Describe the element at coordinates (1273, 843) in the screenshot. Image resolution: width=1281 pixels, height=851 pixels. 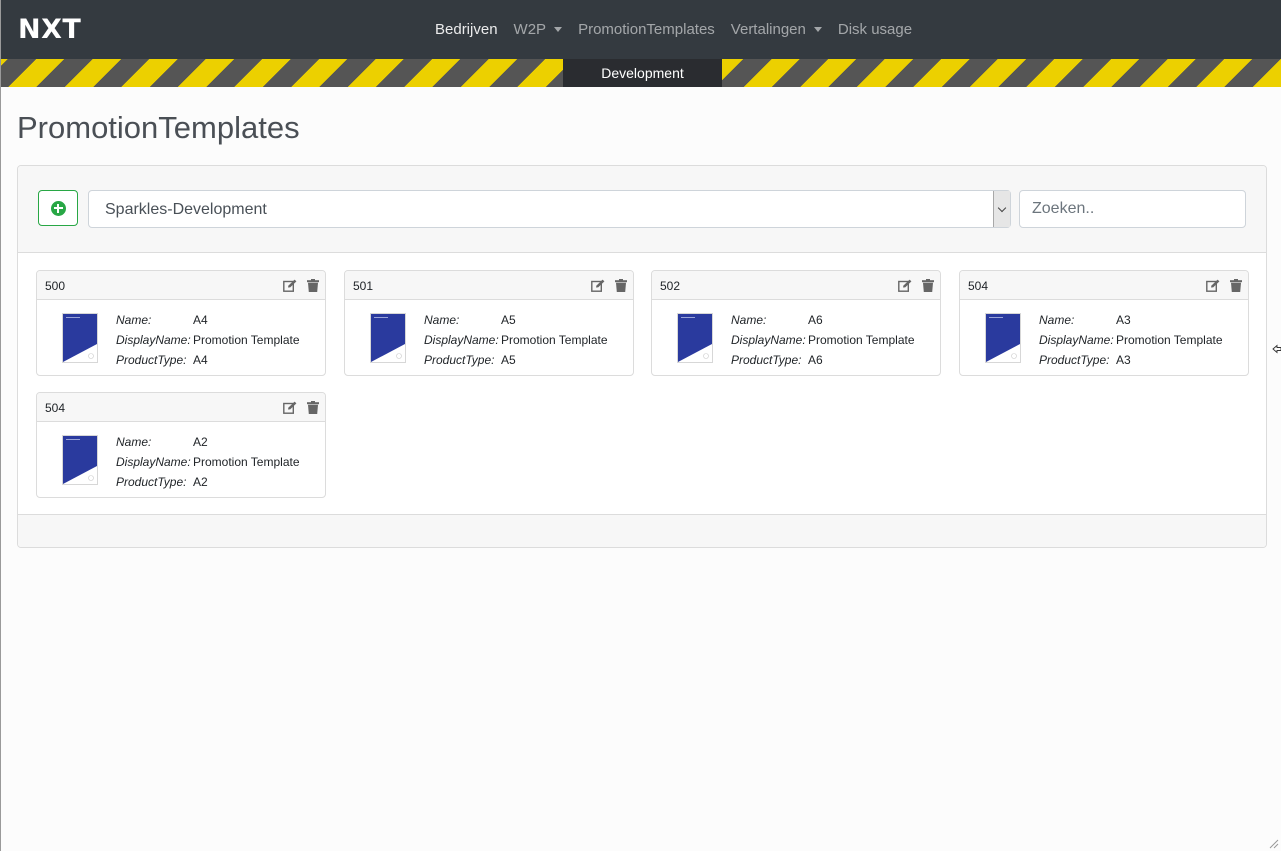
I see `resize-grip-icon` at that location.